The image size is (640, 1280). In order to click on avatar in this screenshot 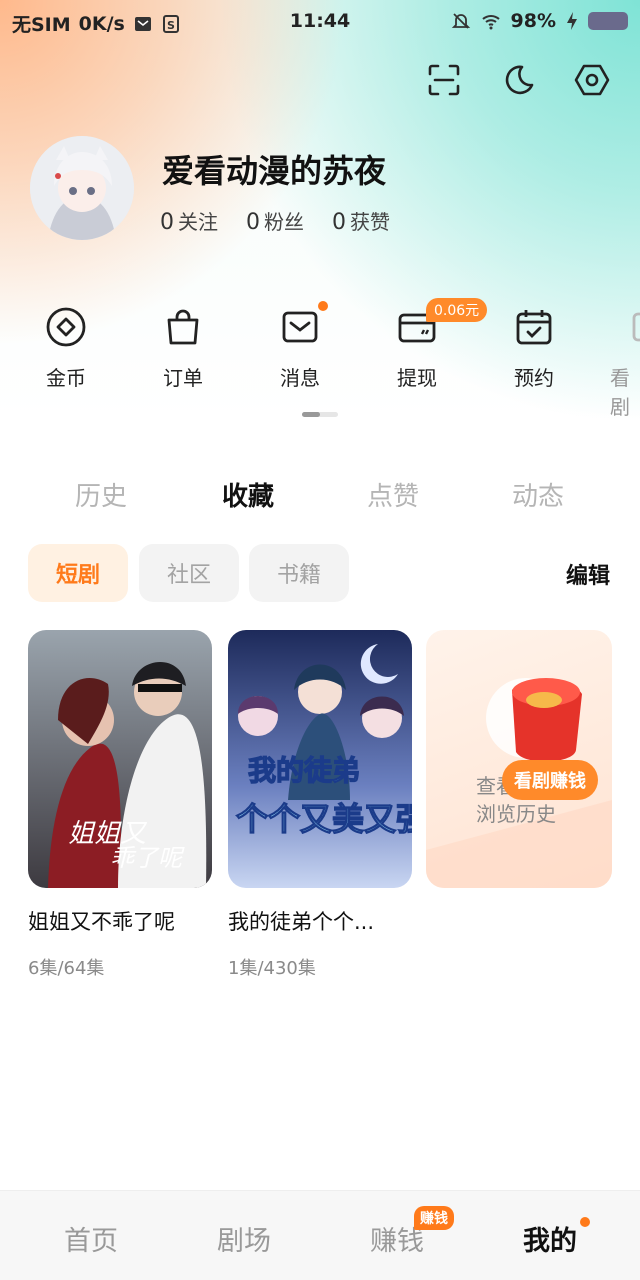, I will do `click(82, 188)`.